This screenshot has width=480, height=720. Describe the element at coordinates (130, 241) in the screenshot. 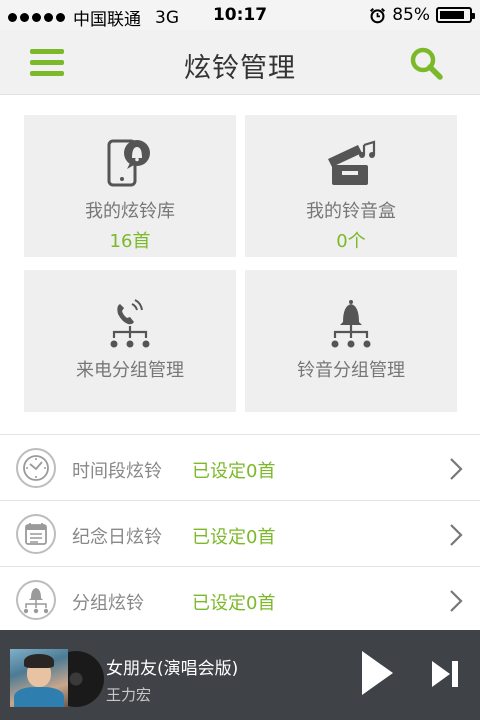

I see `tile-count: 16首` at that location.